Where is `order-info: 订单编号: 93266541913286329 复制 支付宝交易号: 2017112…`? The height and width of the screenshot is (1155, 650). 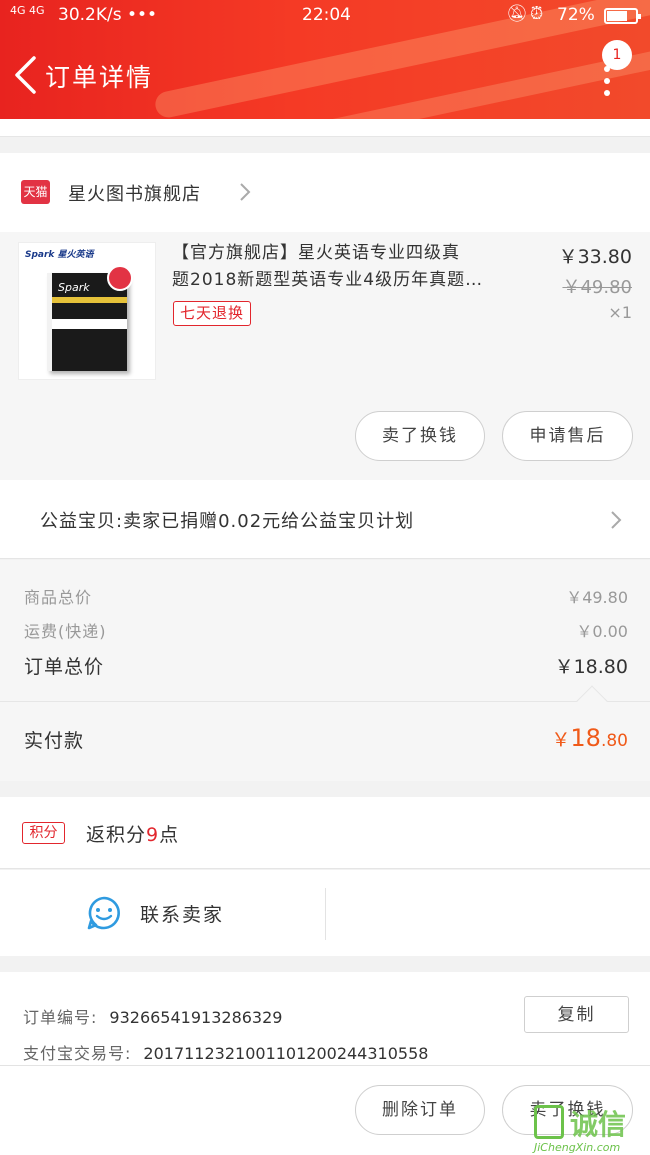 order-info: 订单编号: 93266541913286329 复制 支付宝交易号: 2017112… is located at coordinates (325, 1018).